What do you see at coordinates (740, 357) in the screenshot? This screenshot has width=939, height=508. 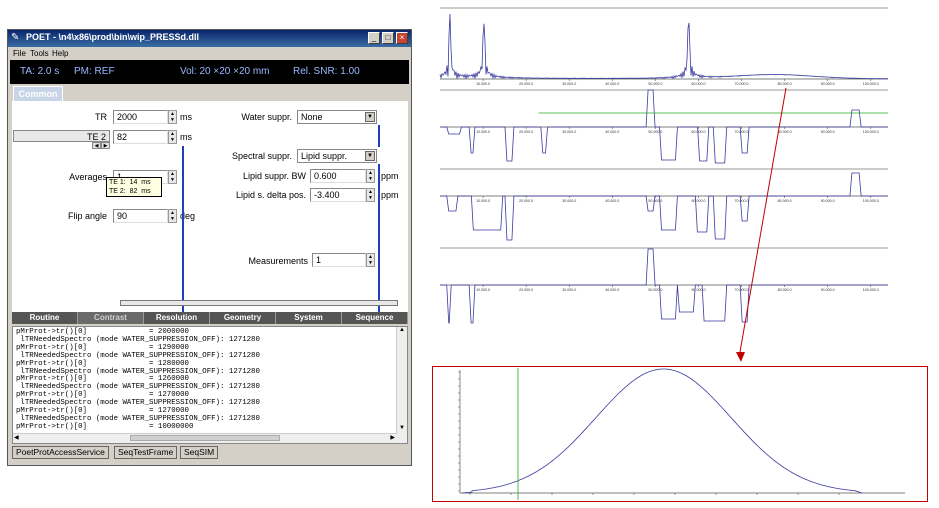 I see `arrow-head-icon` at bounding box center [740, 357].